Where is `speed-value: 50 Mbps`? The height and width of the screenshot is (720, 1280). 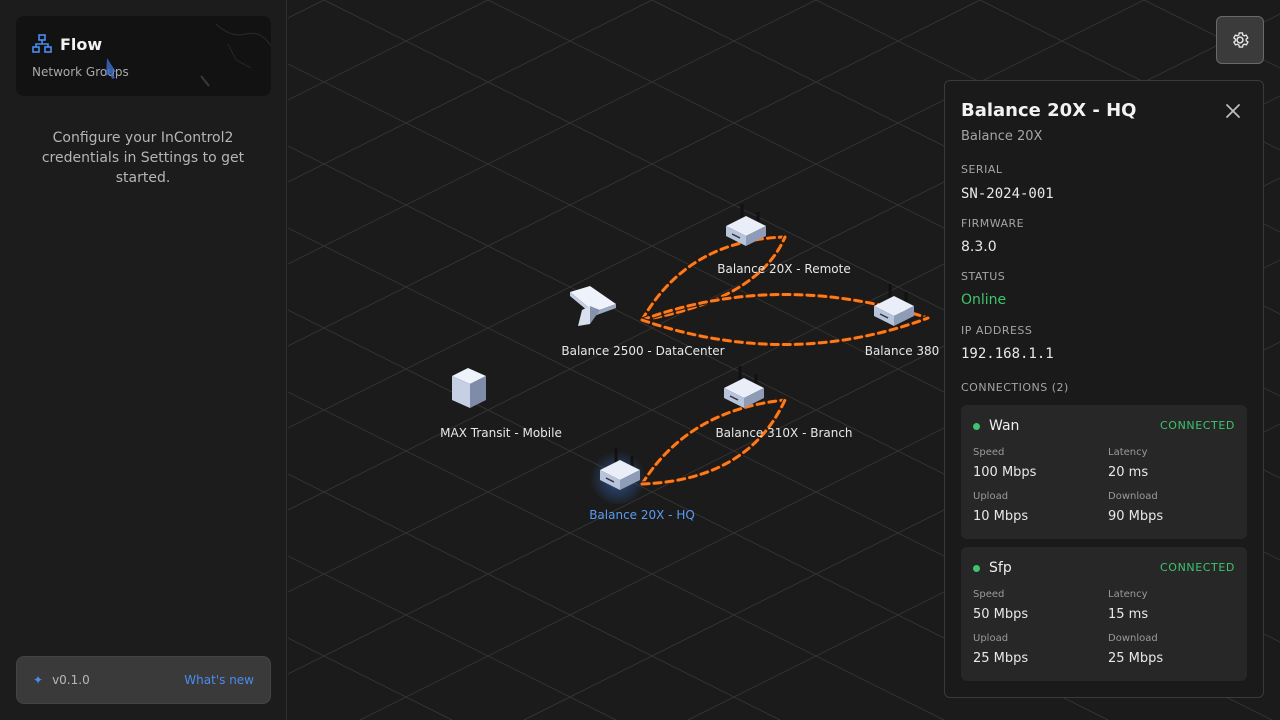 speed-value: 50 Mbps is located at coordinates (1001, 614).